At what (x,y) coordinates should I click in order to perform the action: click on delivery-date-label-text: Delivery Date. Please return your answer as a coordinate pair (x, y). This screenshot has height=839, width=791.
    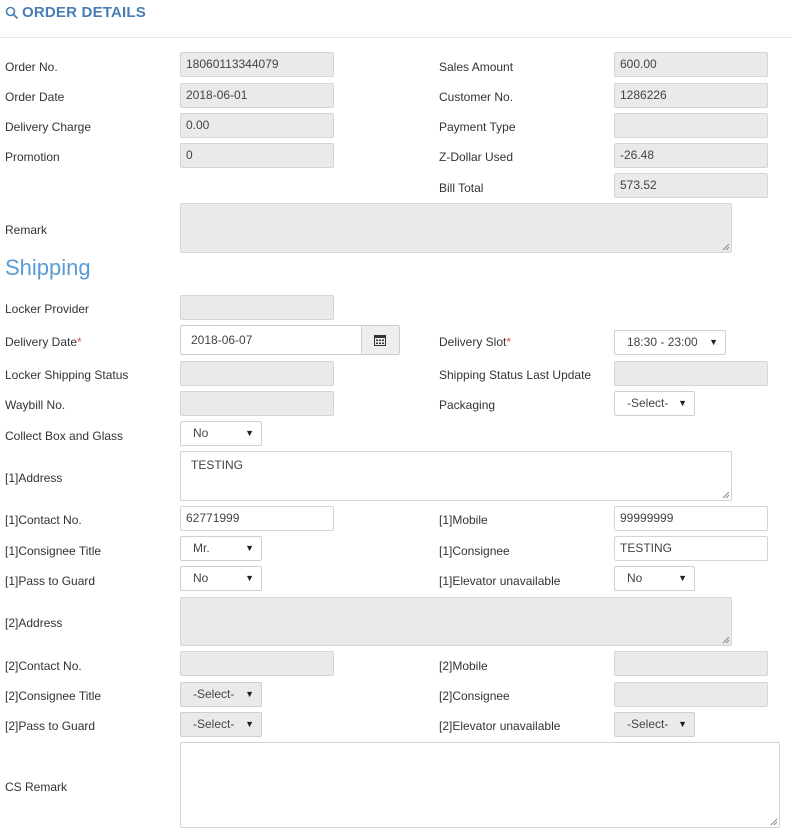
    Looking at the image, I should click on (41, 342).